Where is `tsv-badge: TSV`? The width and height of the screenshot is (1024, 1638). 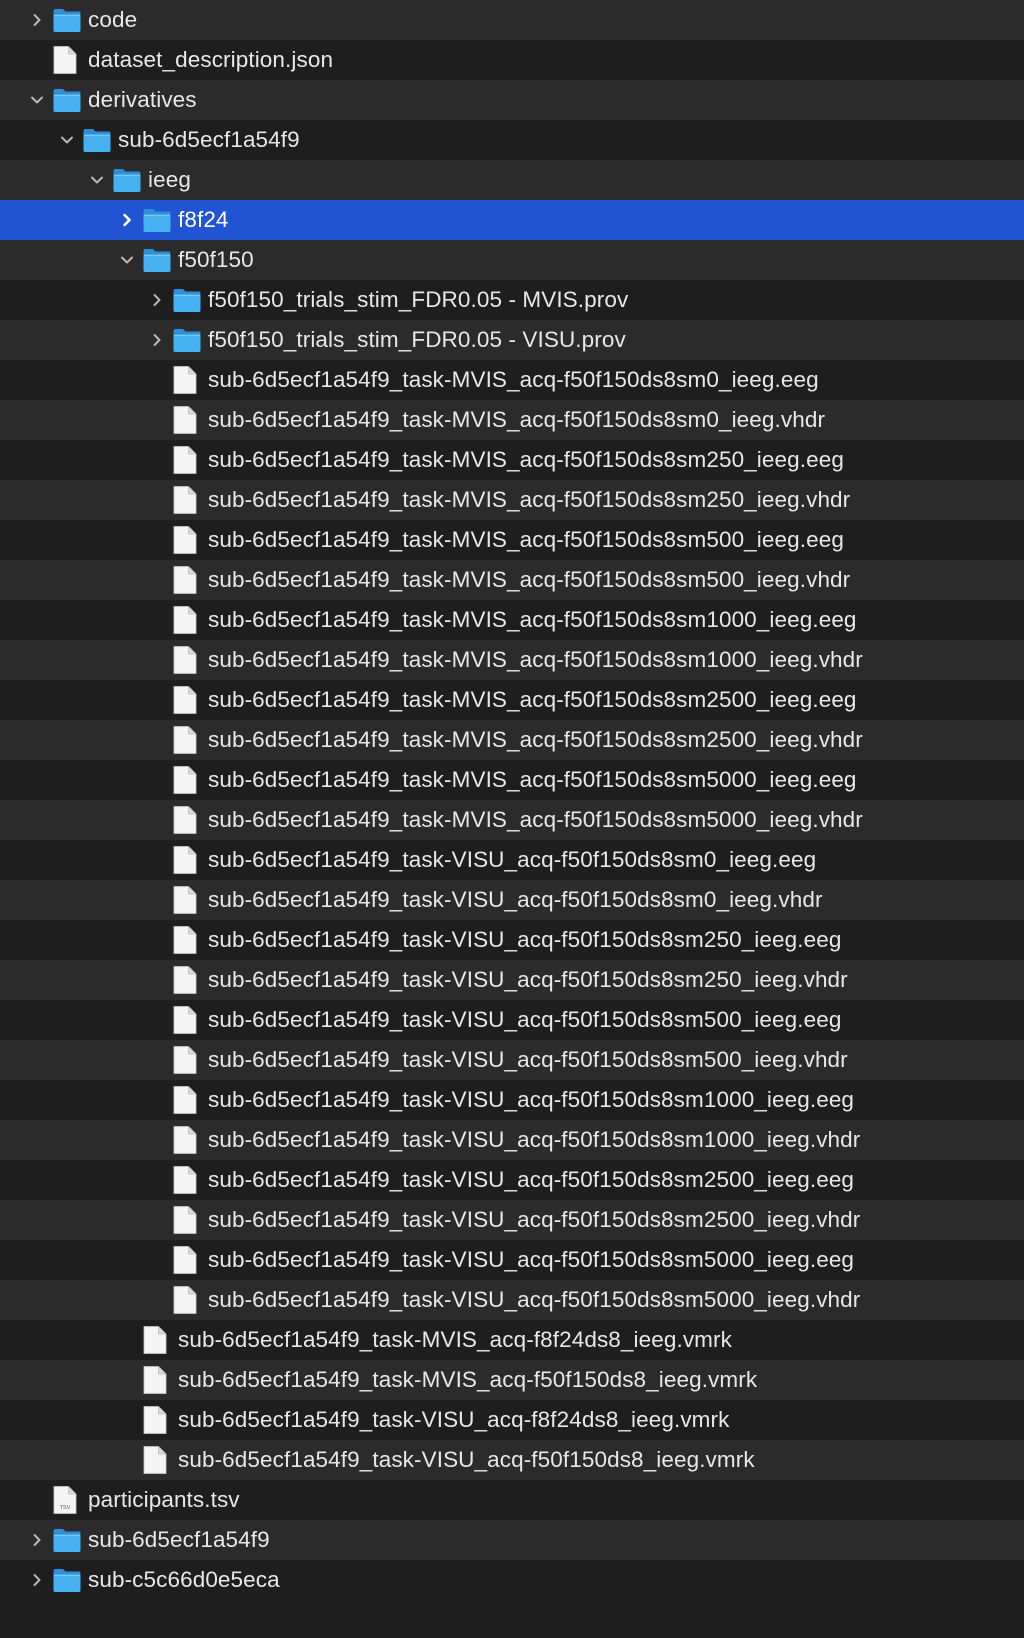 tsv-badge: TSV is located at coordinates (65, 1508).